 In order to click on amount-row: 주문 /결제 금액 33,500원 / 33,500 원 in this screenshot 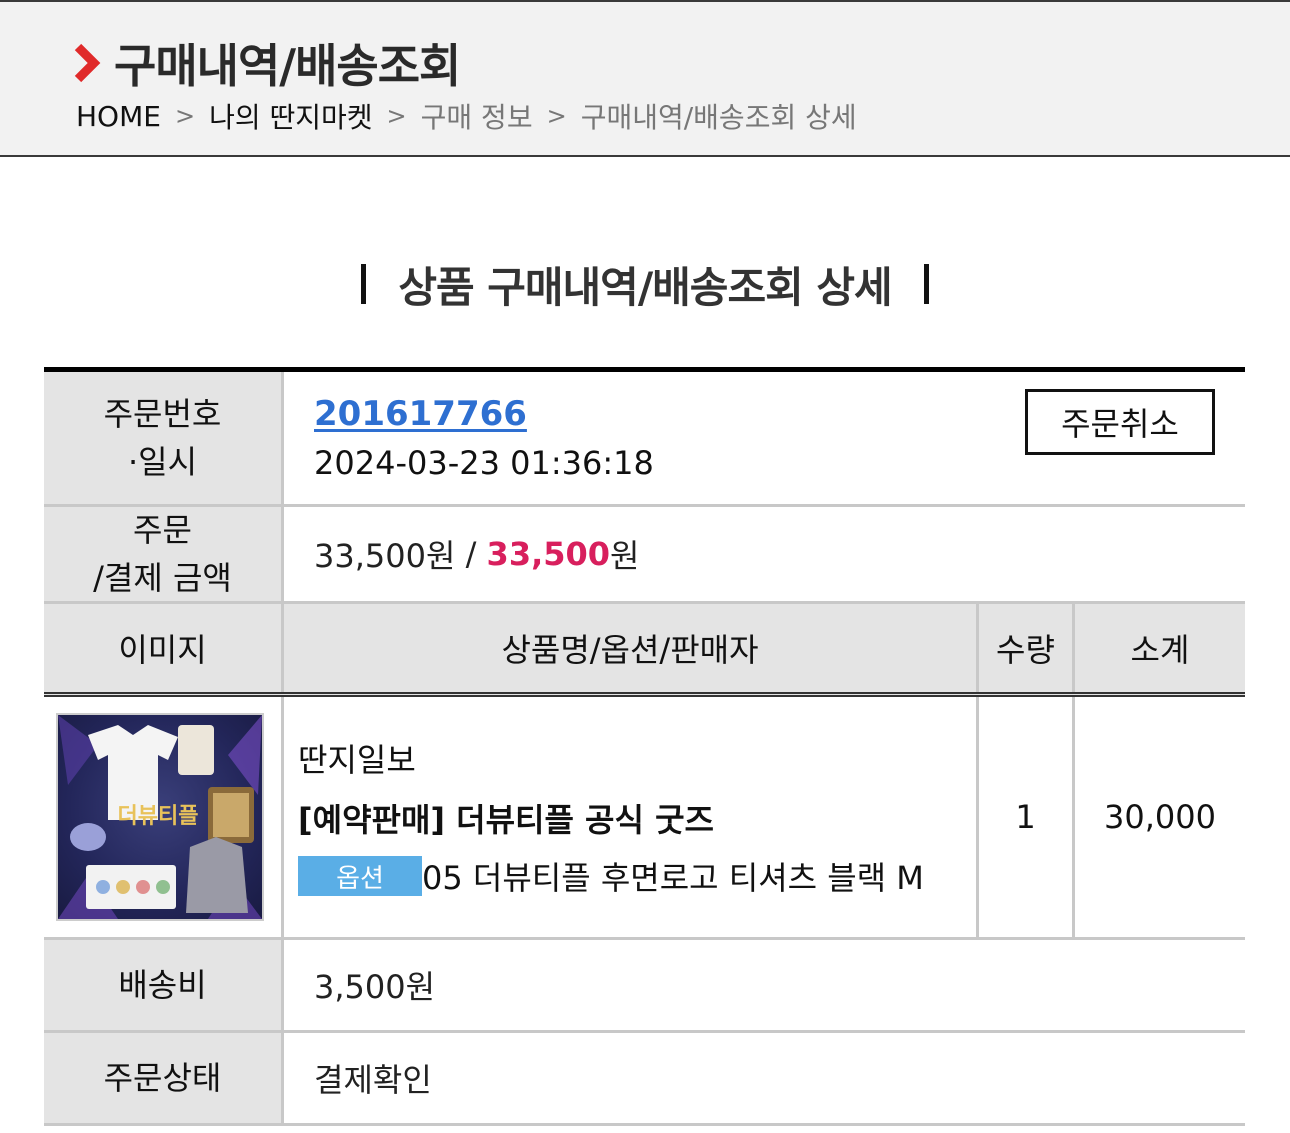, I will do `click(644, 555)`.